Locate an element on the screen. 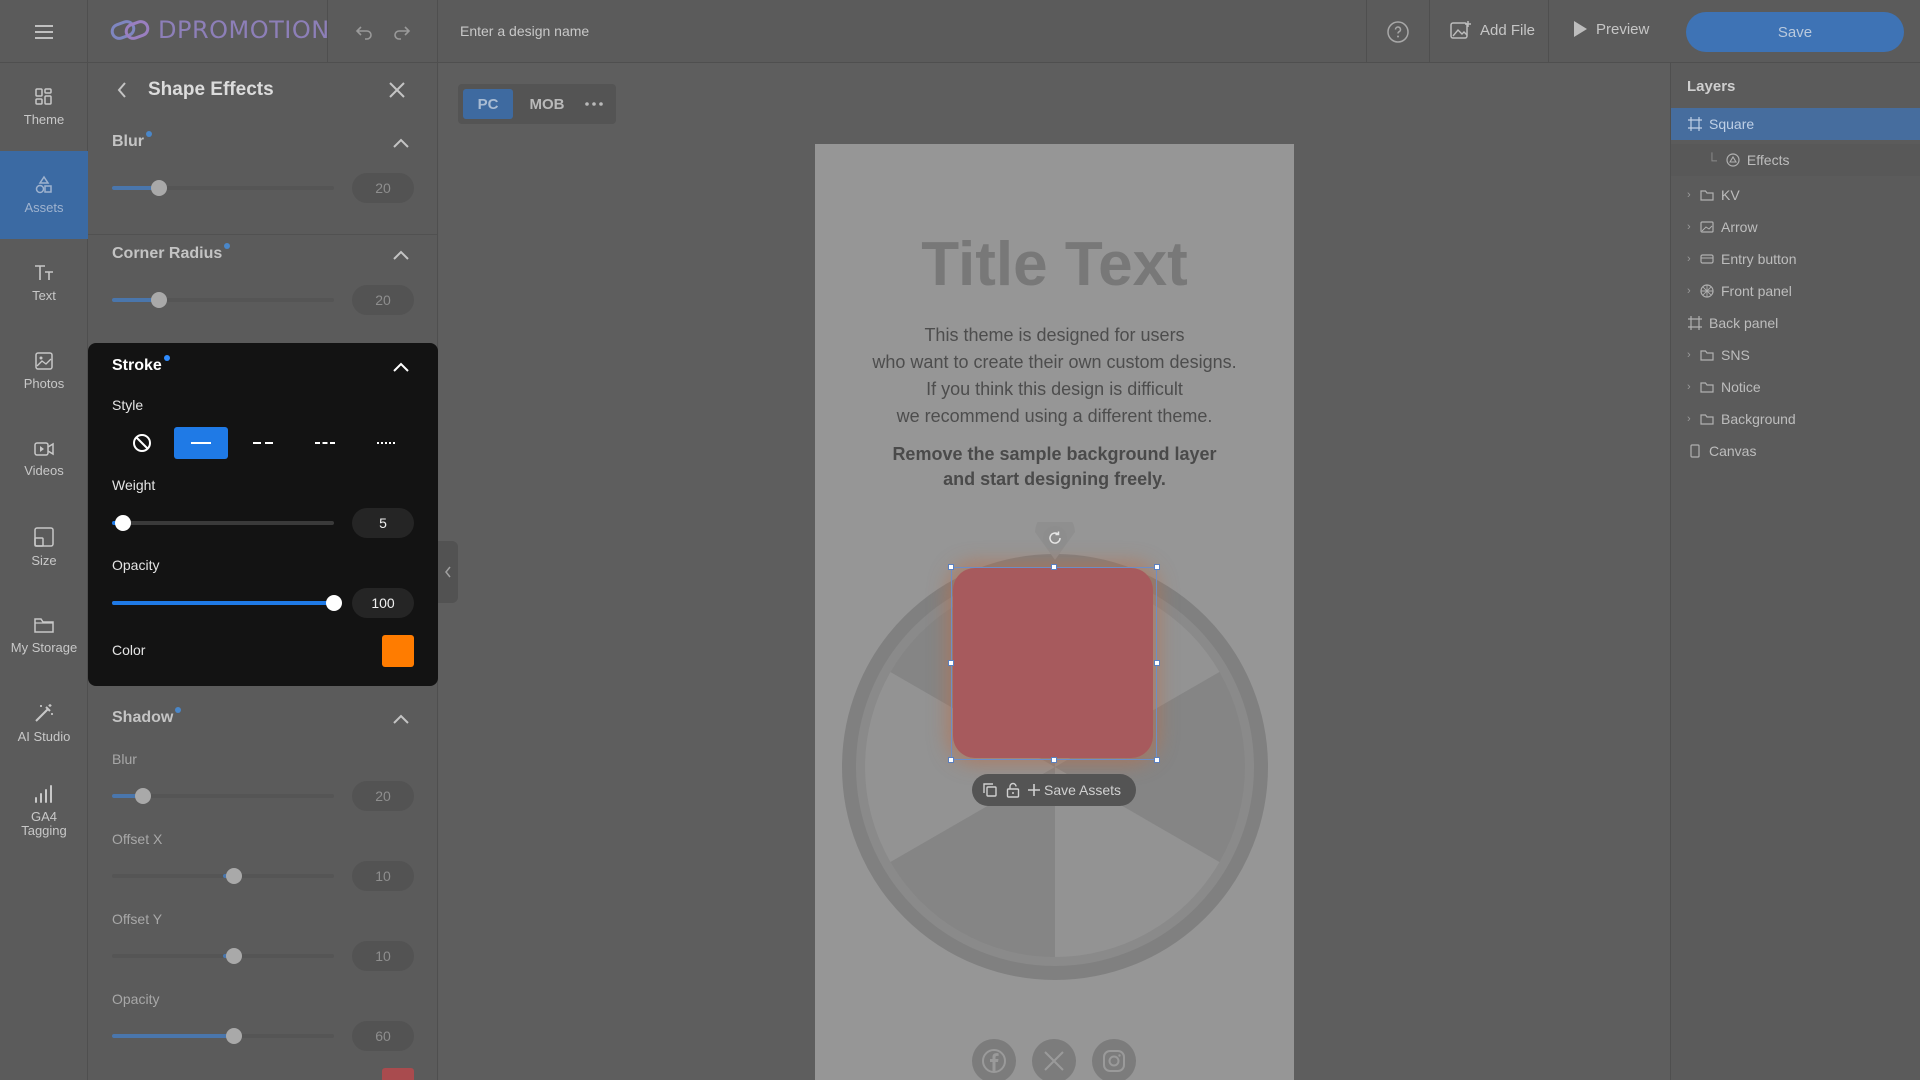  selection-box is located at coordinates (1054, 663).